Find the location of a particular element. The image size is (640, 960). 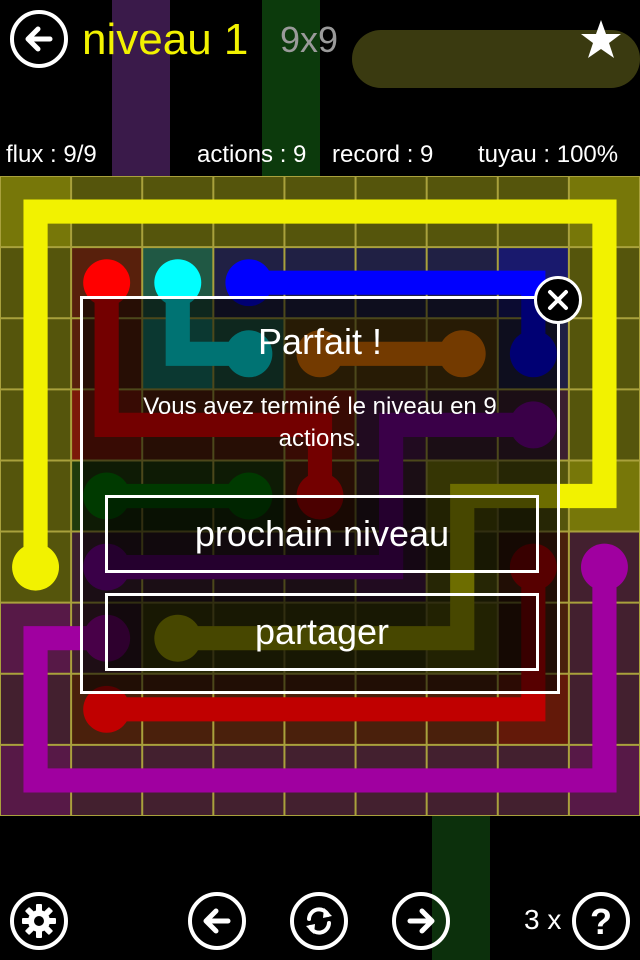

dialog-title: Parfait ! is located at coordinates (320, 341).